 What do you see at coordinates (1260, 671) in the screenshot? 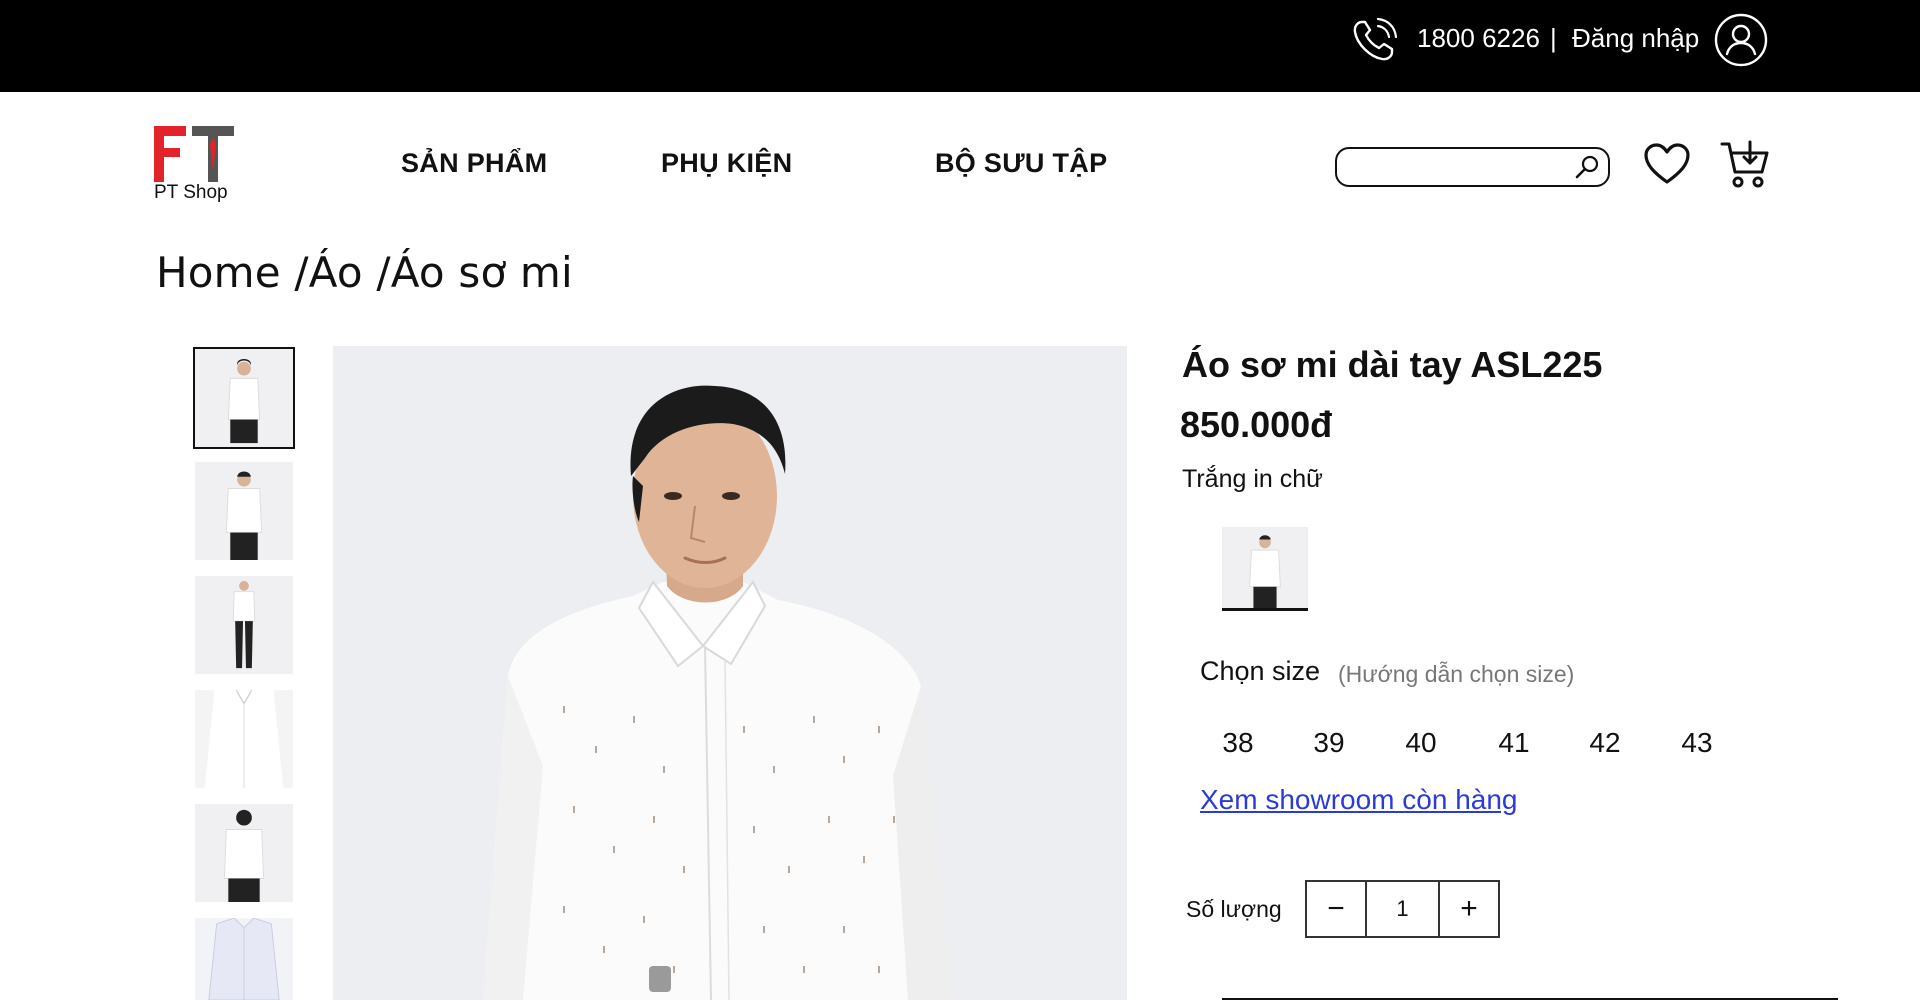
I see `size-label: Chọn size` at bounding box center [1260, 671].